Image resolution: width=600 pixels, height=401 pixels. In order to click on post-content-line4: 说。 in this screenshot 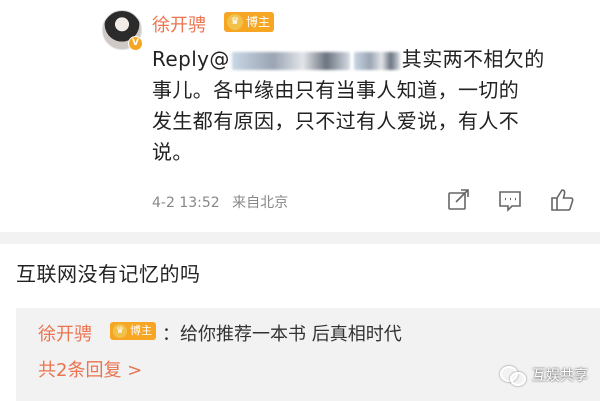, I will do `click(172, 152)`.